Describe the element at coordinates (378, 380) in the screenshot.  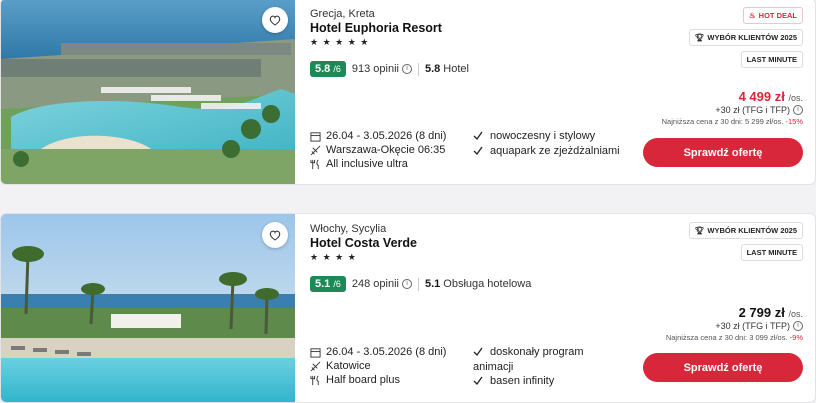
I see `trip-board: Half board plus` at that location.